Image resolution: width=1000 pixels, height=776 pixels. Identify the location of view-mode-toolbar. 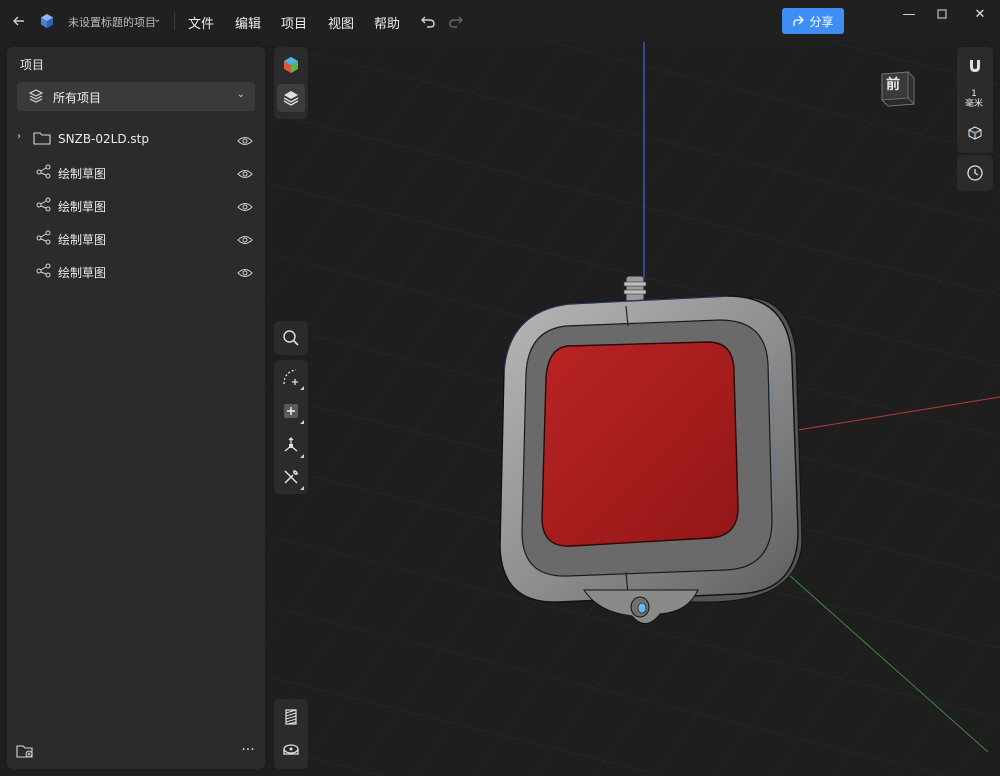
(291, 83).